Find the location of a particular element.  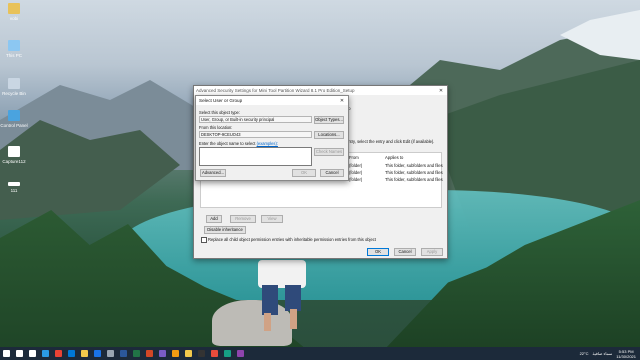

cancel-button: Cancel is located at coordinates (405, 252).